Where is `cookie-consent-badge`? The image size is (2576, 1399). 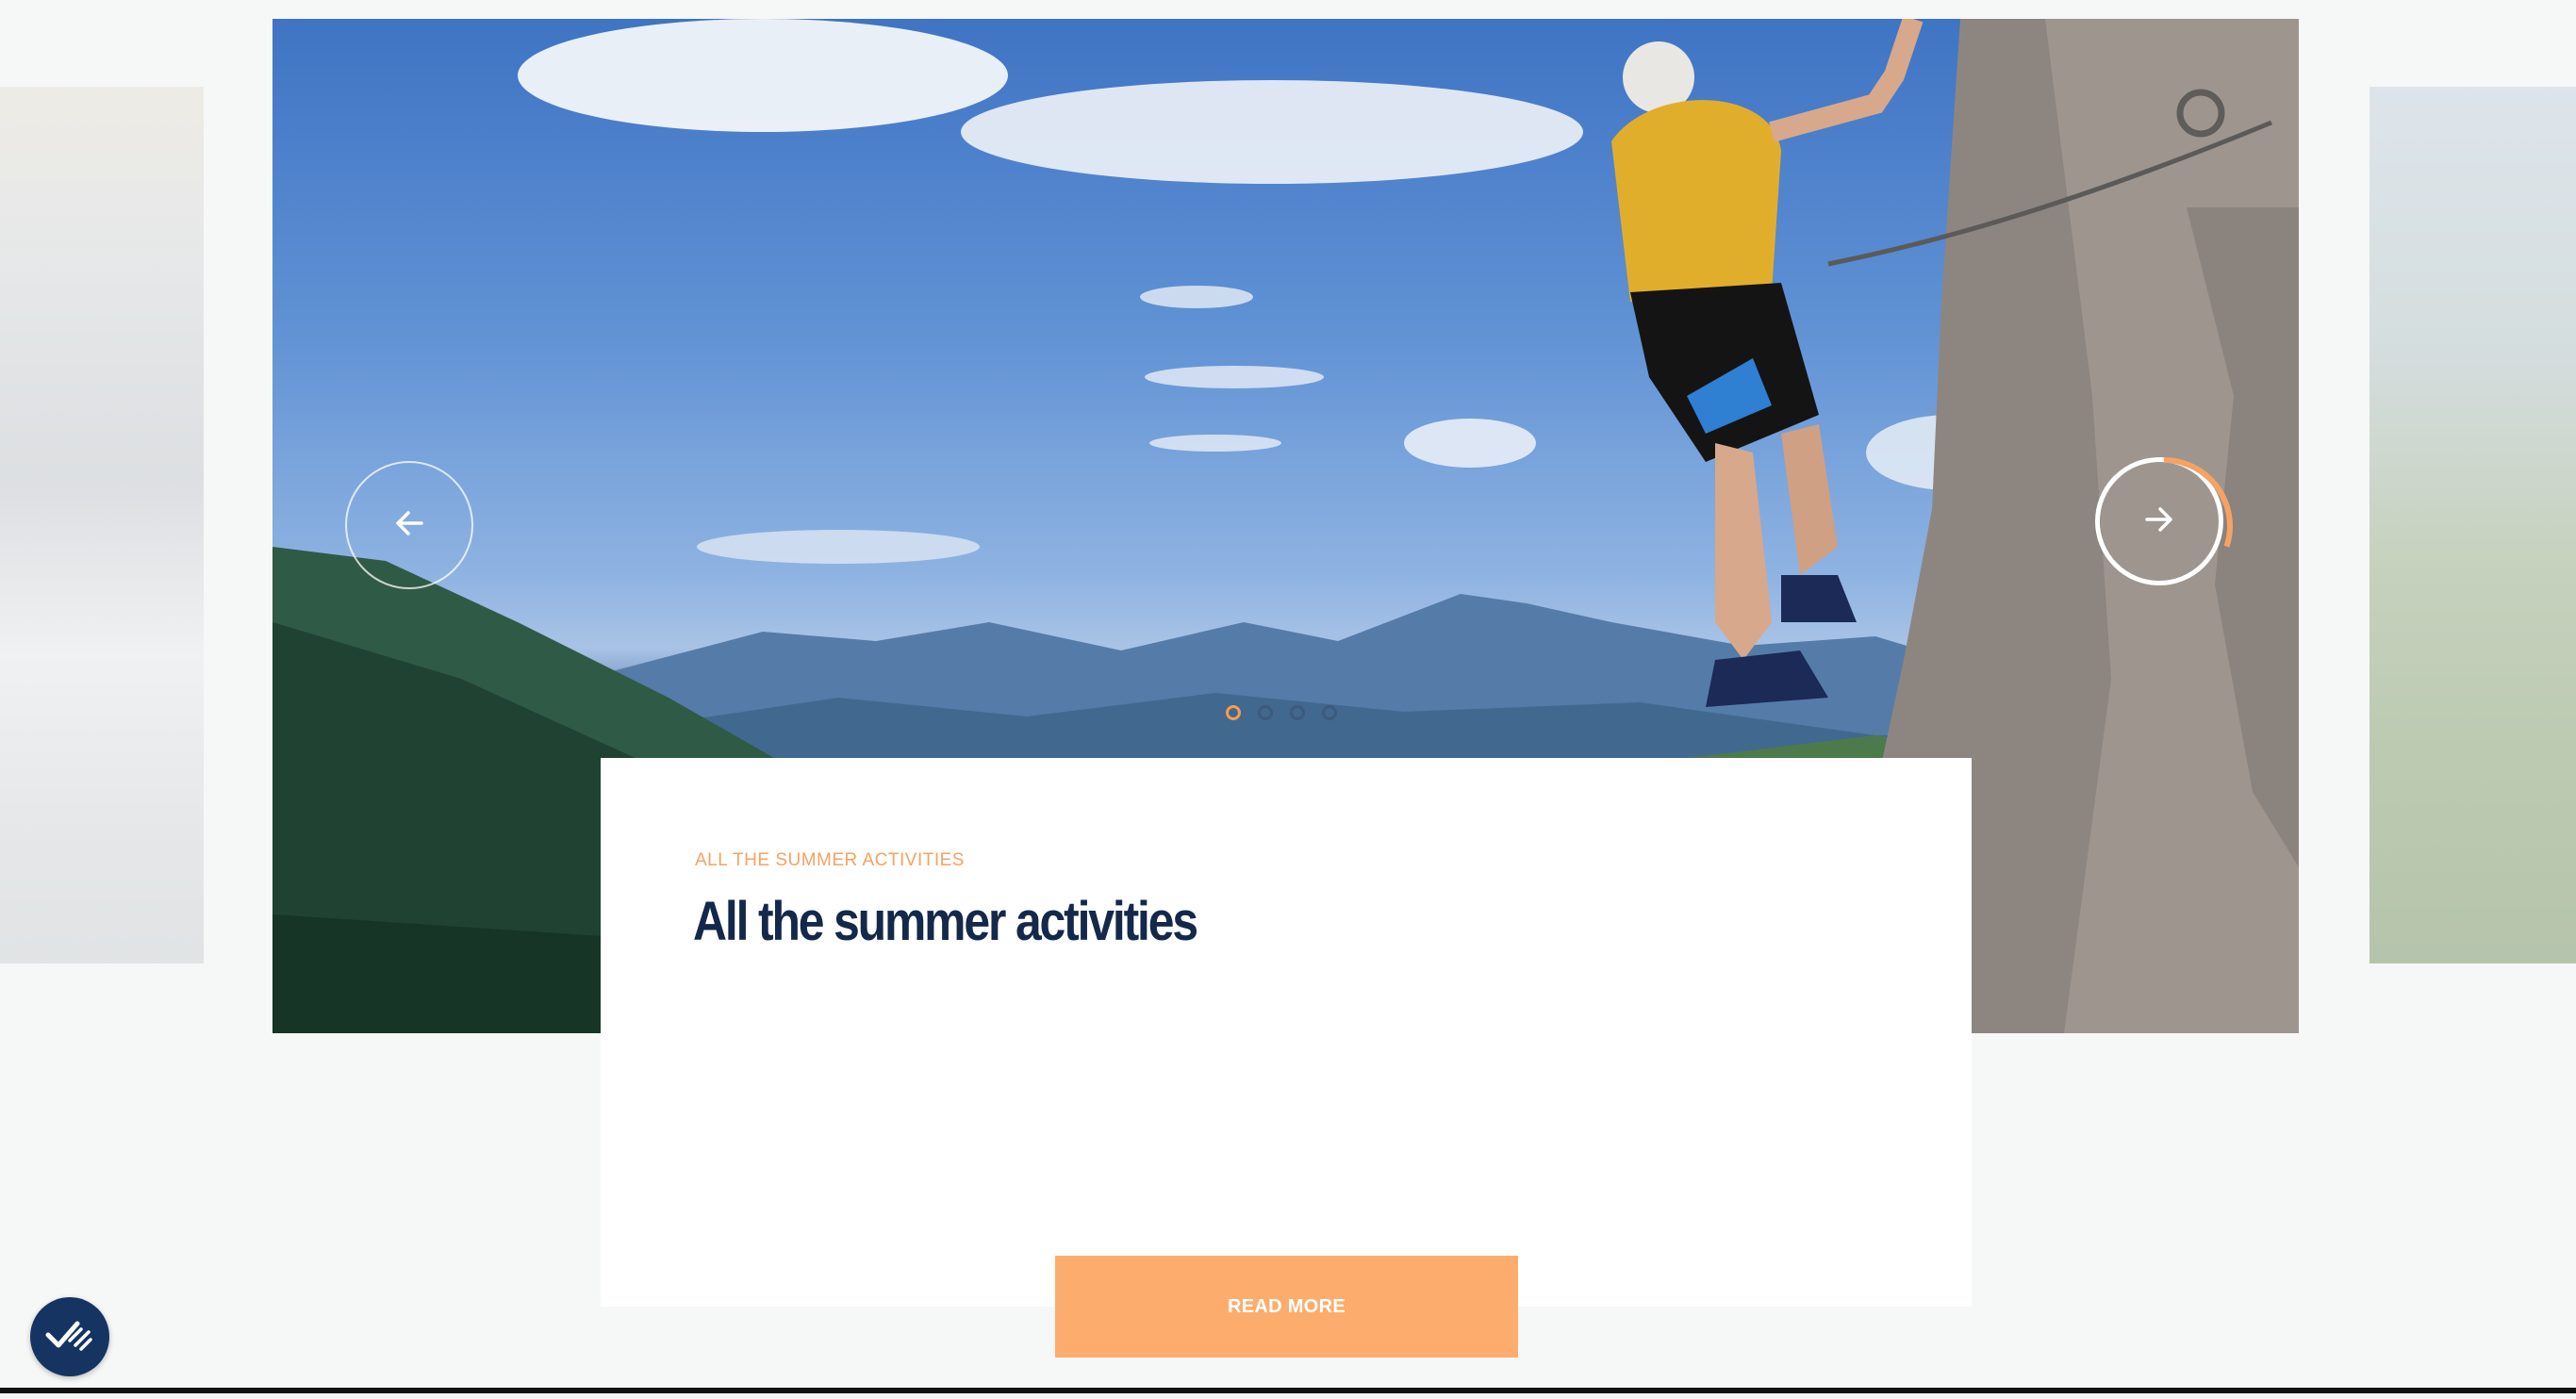
cookie-consent-badge is located at coordinates (69, 1336).